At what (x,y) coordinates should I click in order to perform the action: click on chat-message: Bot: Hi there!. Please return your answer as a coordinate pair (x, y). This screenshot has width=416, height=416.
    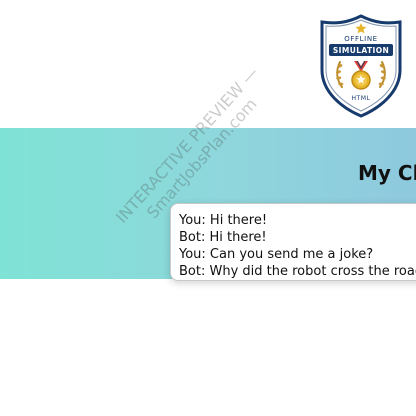
    Looking at the image, I should click on (223, 237).